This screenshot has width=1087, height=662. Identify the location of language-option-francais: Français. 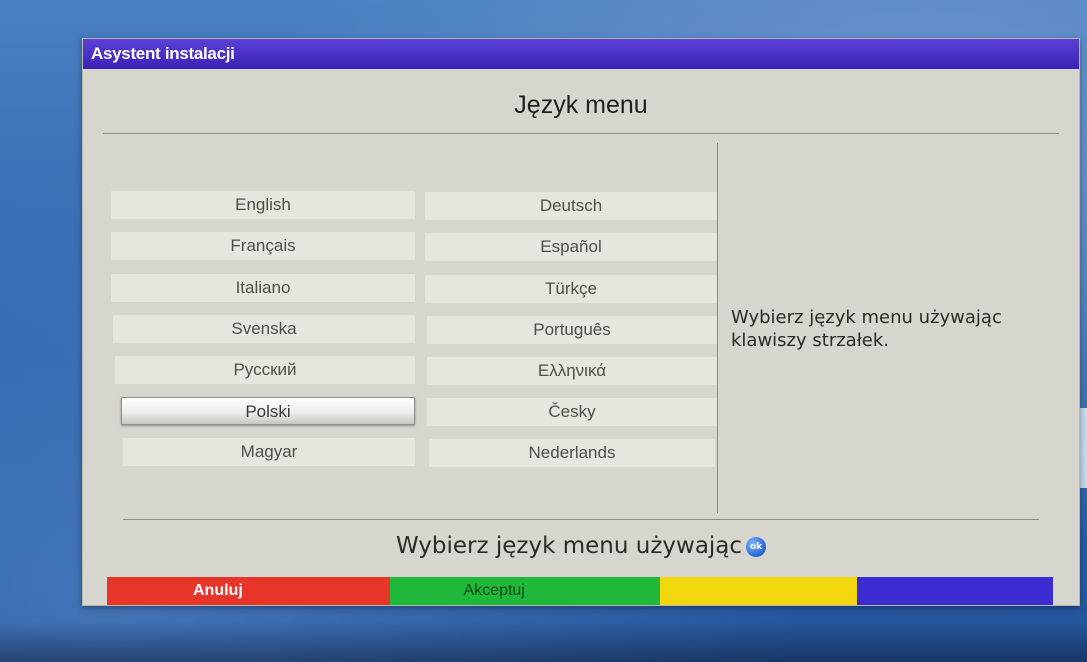
(263, 246).